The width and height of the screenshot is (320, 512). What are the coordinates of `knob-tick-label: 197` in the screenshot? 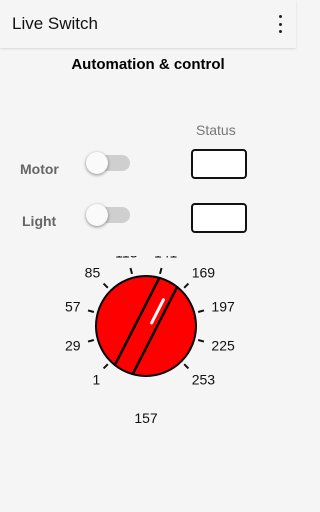 It's located at (223, 306).